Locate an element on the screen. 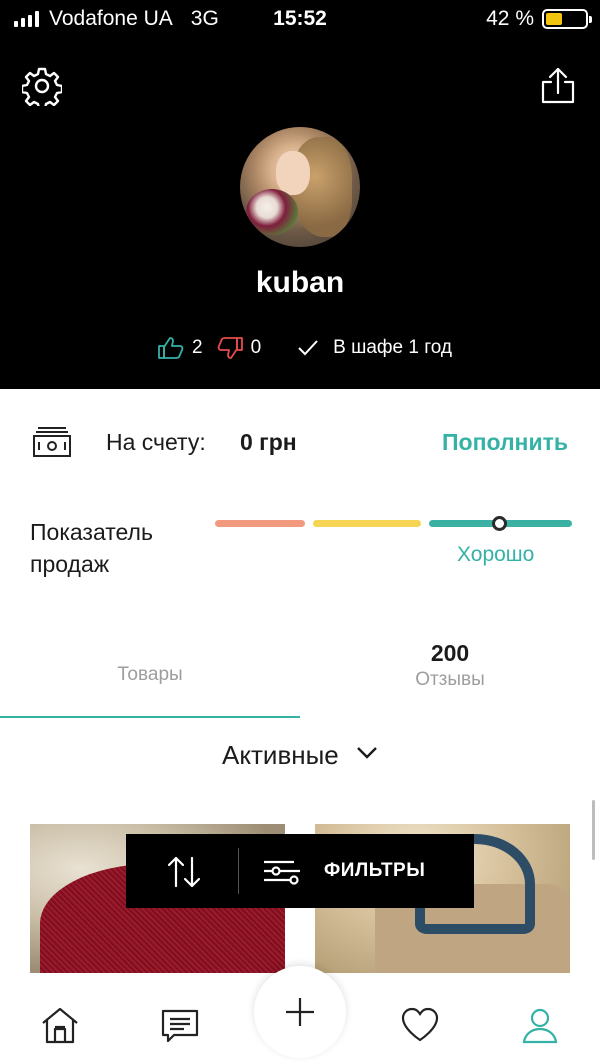 This screenshot has height=1063, width=600. plus-icon is located at coordinates (300, 1012).